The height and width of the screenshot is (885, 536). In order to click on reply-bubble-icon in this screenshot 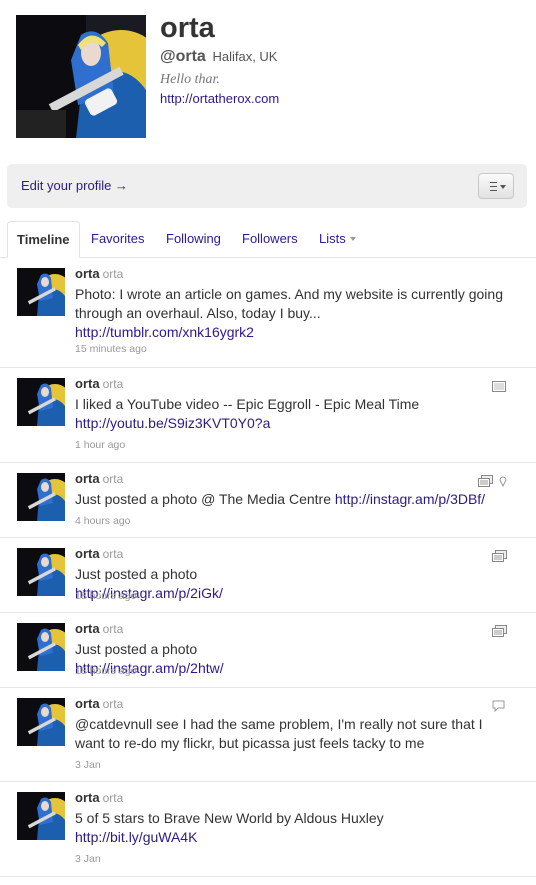, I will do `click(498, 708)`.